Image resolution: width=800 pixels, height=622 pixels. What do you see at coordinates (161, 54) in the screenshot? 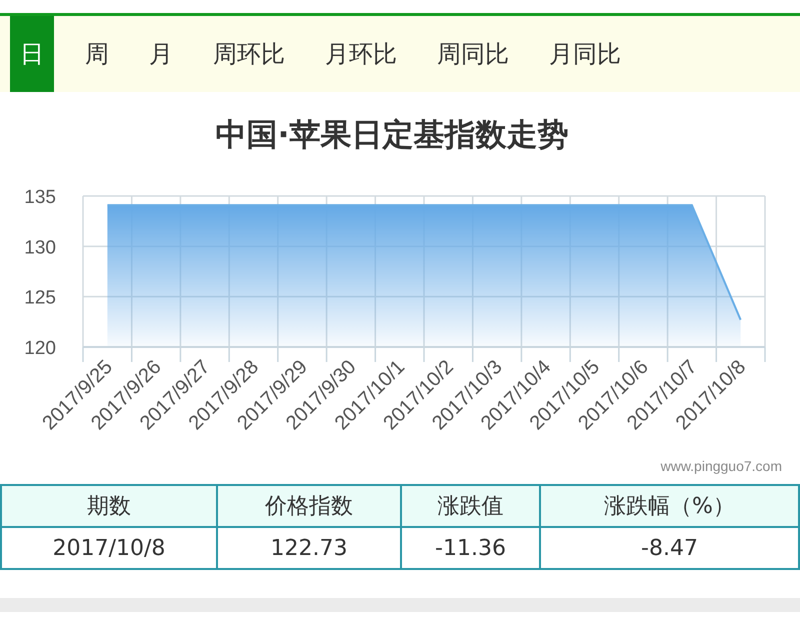
I see `period-tab: 月` at bounding box center [161, 54].